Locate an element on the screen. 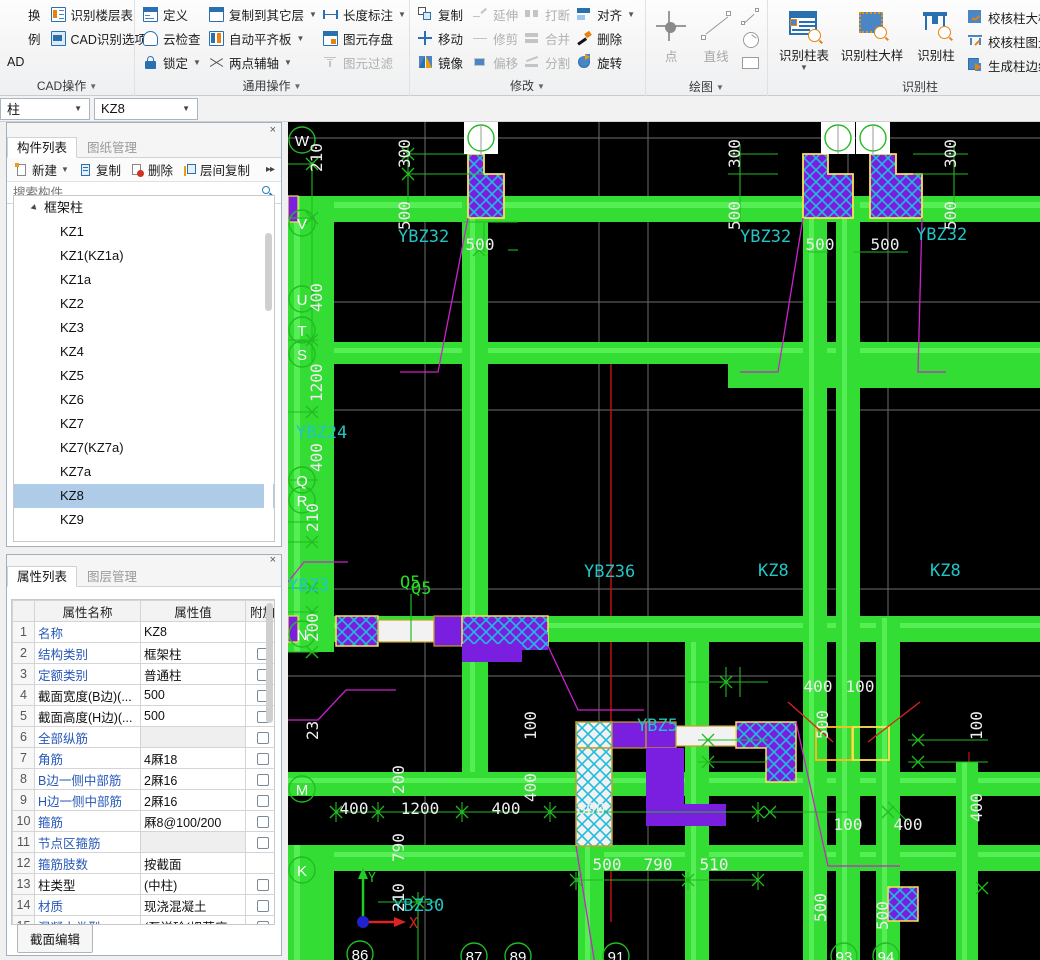 The width and height of the screenshot is (1040, 960). table-row: 11 节点区箍筋 is located at coordinates (143, 842).